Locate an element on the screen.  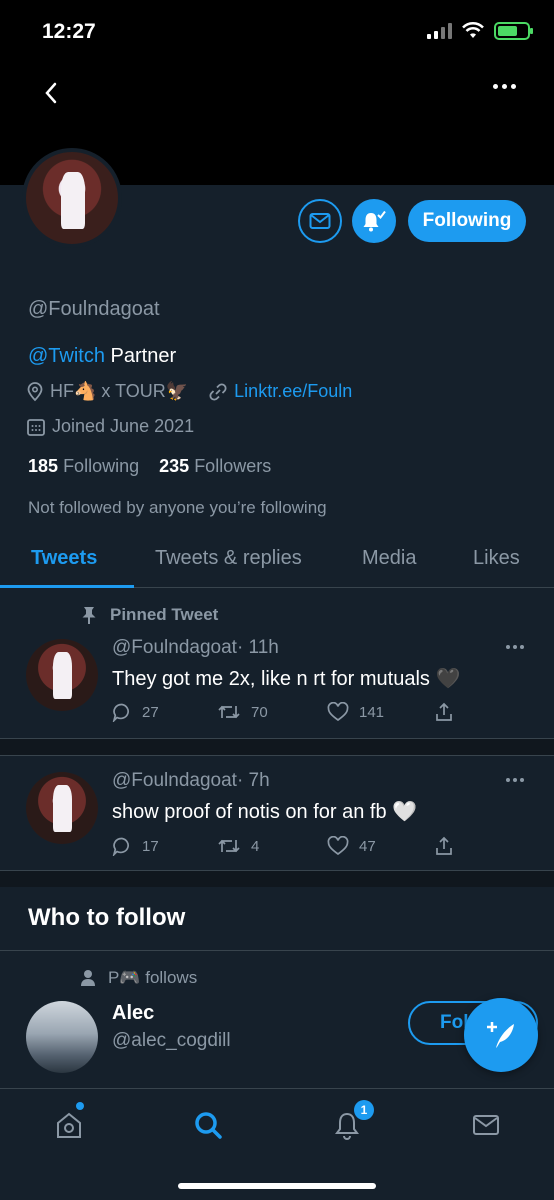
tab-search is located at coordinates (208, 1125).